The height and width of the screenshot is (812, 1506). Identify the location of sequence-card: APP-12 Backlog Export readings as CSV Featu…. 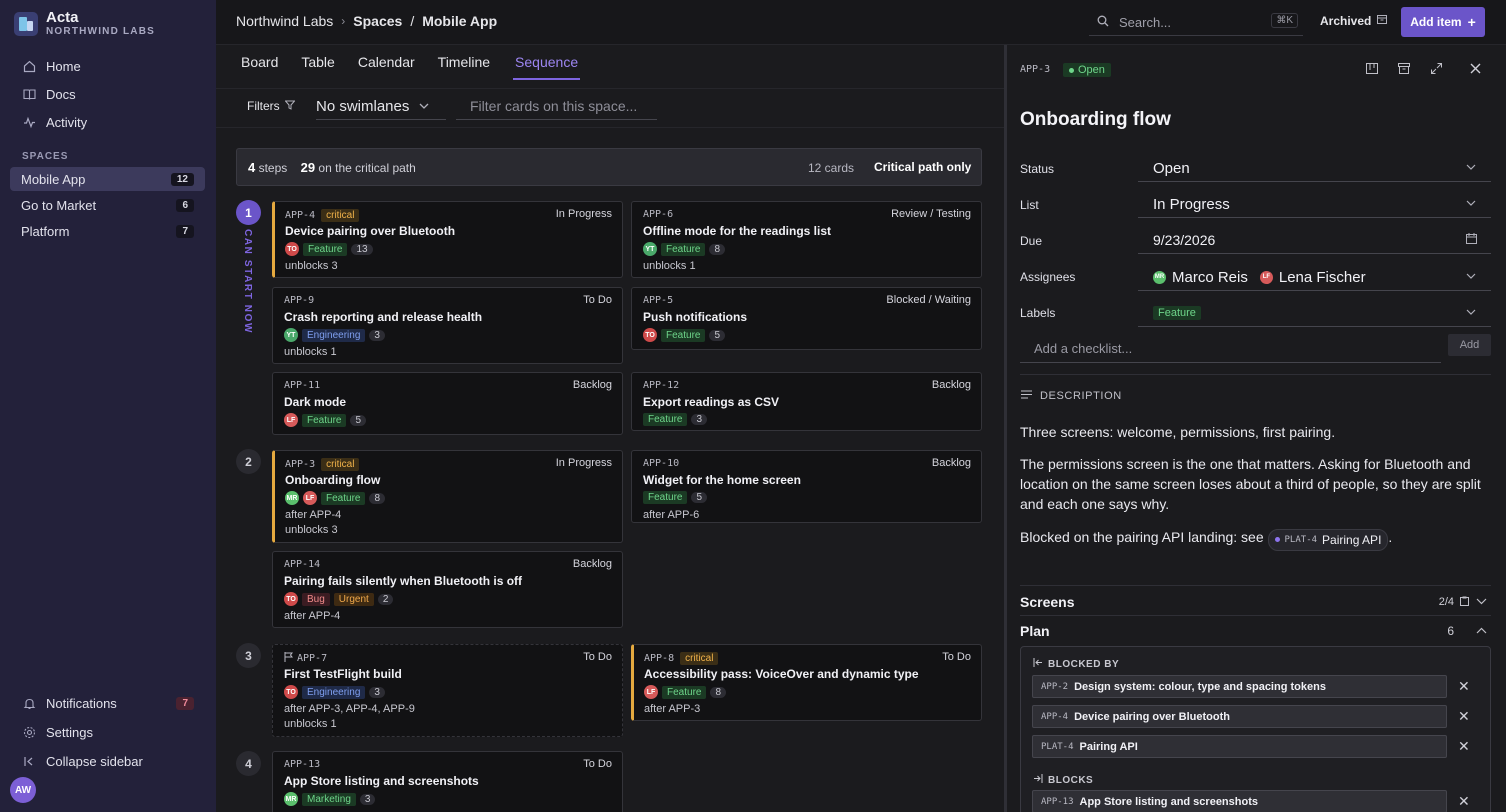
(806, 401).